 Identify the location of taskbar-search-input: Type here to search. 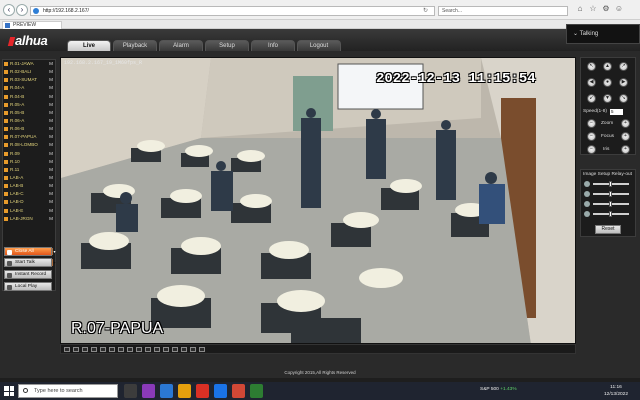
(68, 391).